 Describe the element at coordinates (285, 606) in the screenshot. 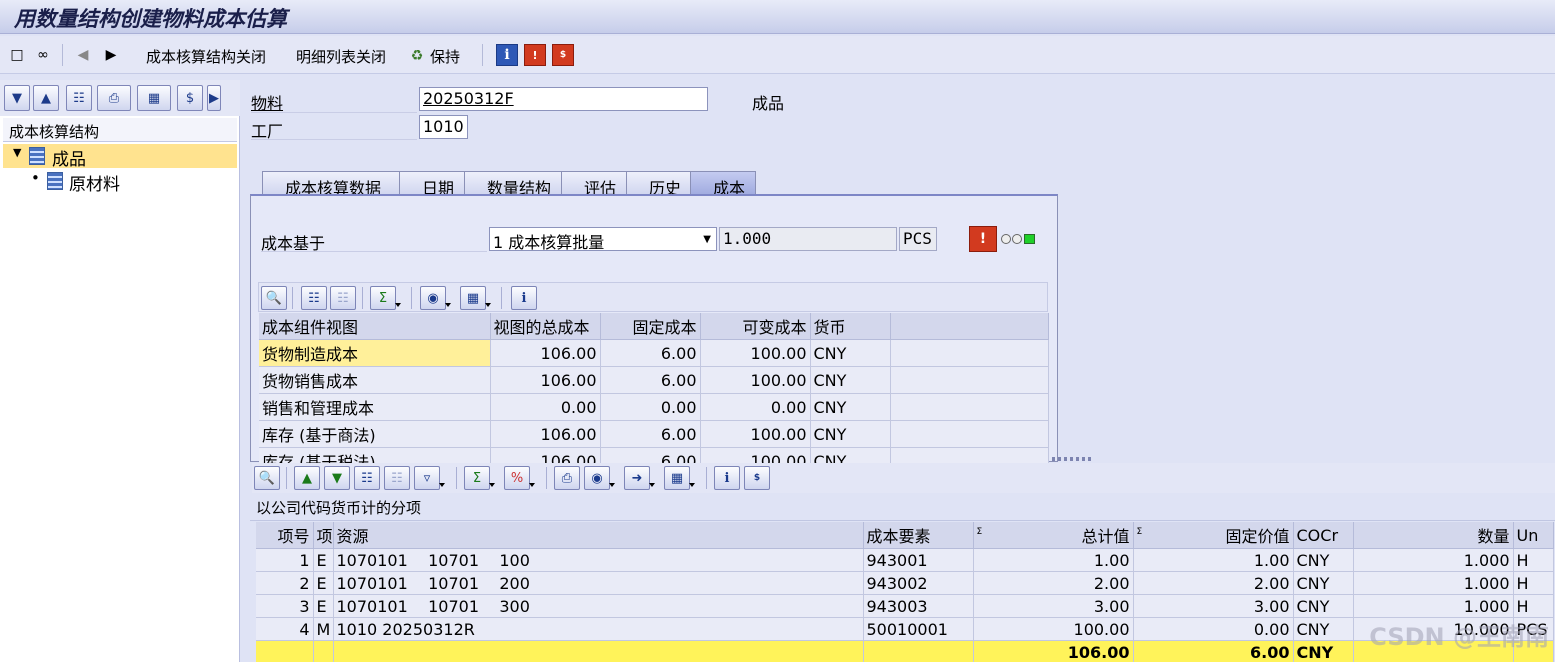

I see `item-number-cell: 3` at that location.